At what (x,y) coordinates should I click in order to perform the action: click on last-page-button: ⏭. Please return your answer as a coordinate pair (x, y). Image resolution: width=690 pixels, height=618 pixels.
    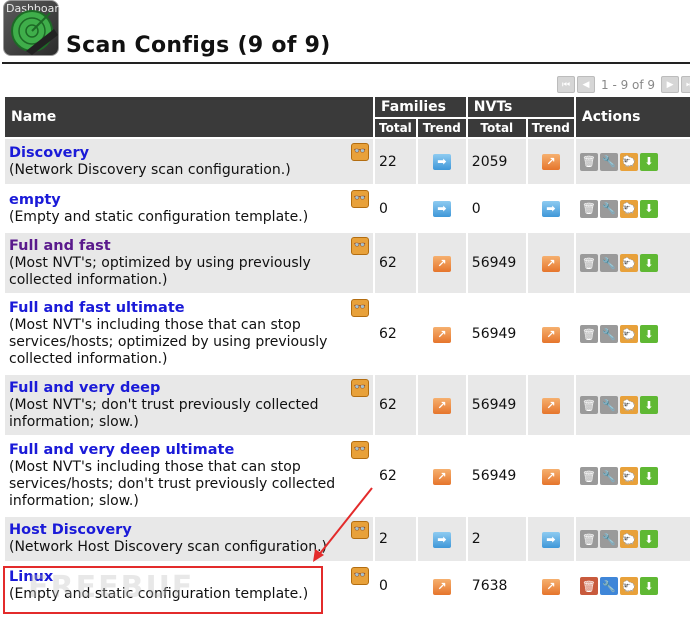
    Looking at the image, I should click on (685, 84).